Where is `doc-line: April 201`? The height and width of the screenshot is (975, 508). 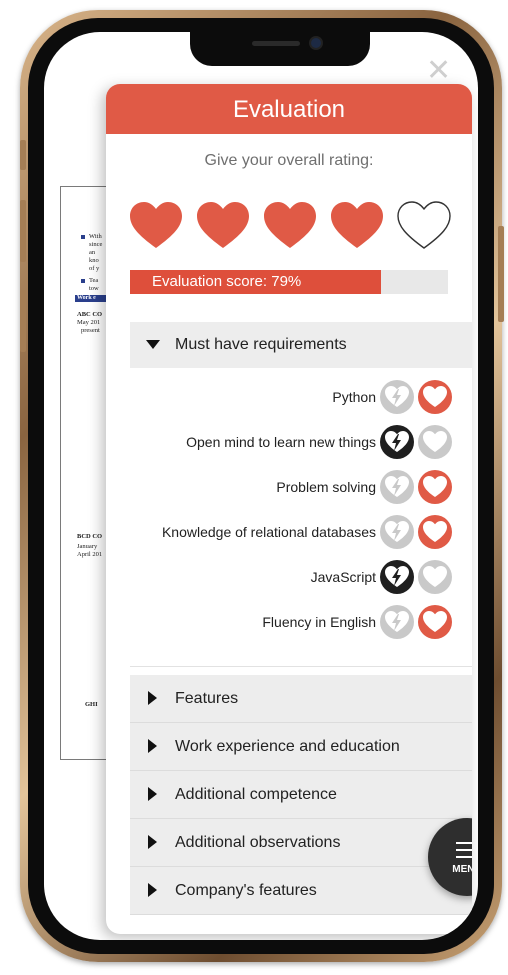
doc-line: April 201 is located at coordinates (90, 554).